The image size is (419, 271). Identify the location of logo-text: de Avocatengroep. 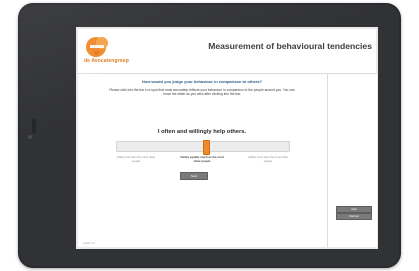
(106, 61).